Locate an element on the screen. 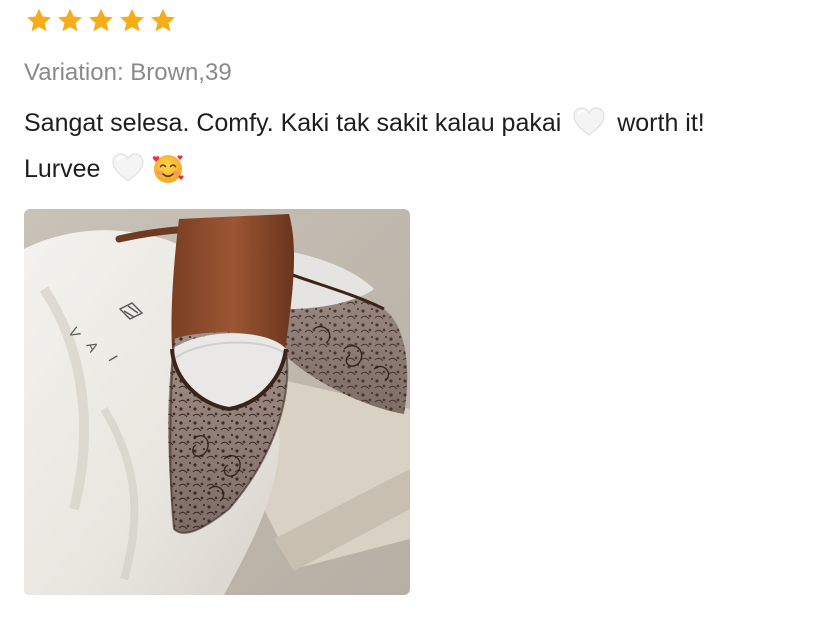 The image size is (828, 618). variation-label: Variation: Brown,39 is located at coordinates (128, 72).